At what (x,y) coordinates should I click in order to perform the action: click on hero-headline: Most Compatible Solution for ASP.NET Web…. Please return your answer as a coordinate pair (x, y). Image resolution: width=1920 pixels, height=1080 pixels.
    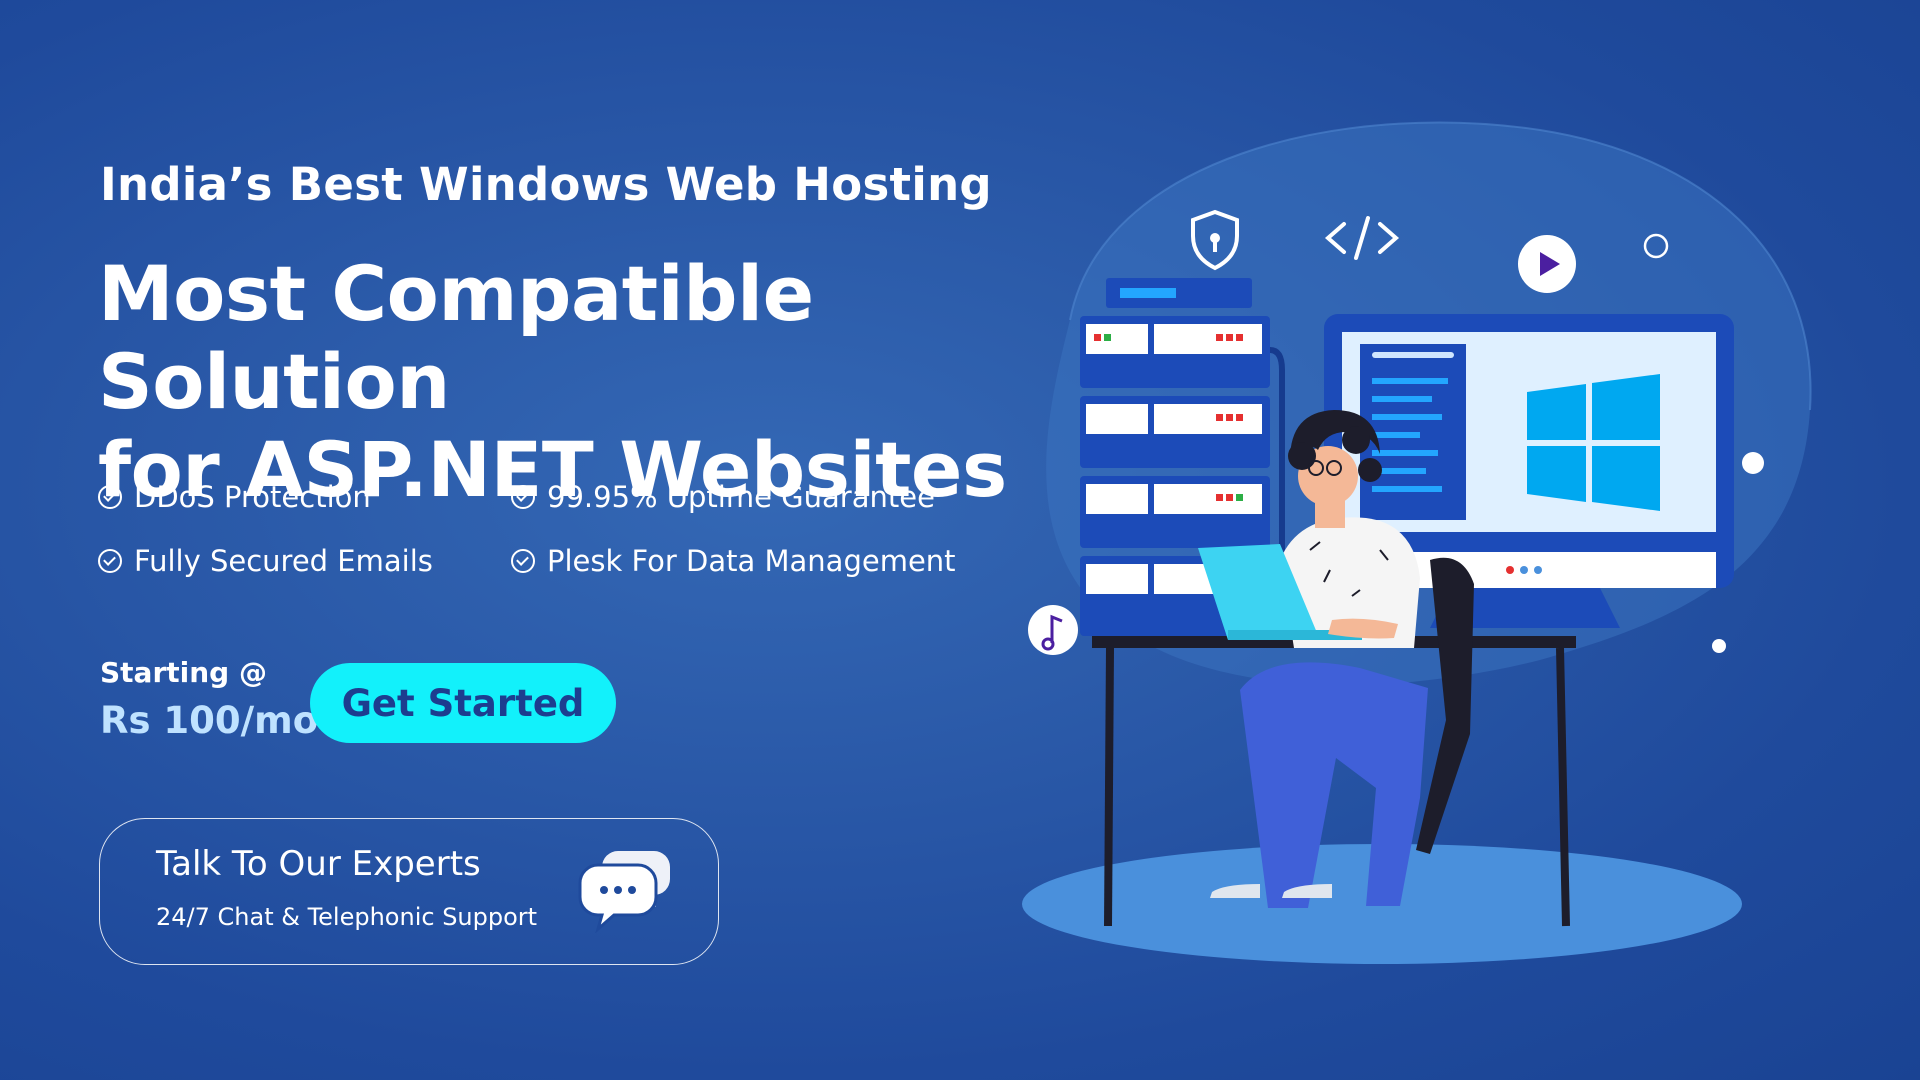
    Looking at the image, I should click on (603, 382).